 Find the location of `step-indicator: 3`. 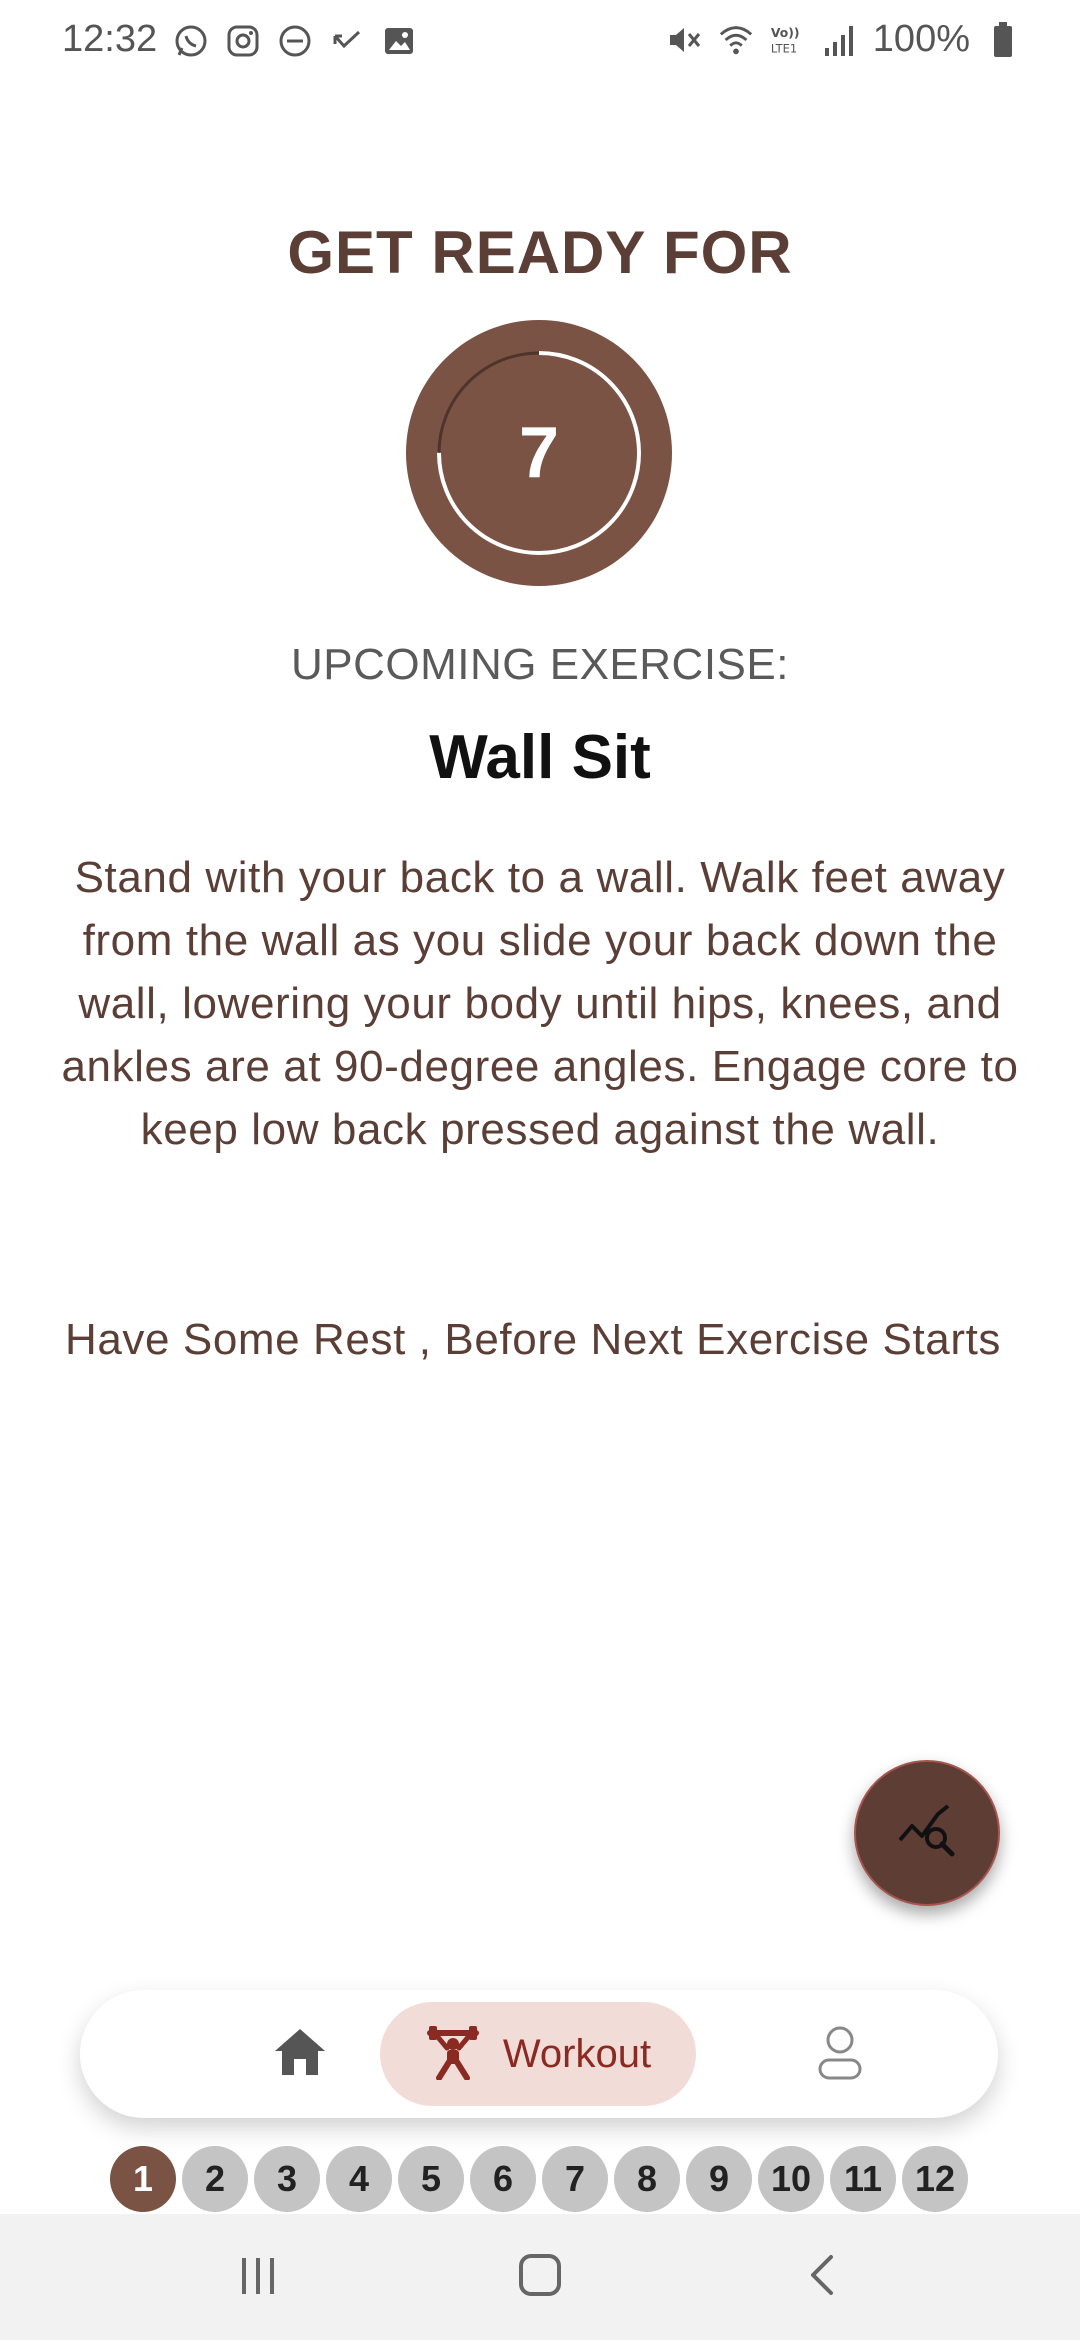

step-indicator: 3 is located at coordinates (287, 2179).